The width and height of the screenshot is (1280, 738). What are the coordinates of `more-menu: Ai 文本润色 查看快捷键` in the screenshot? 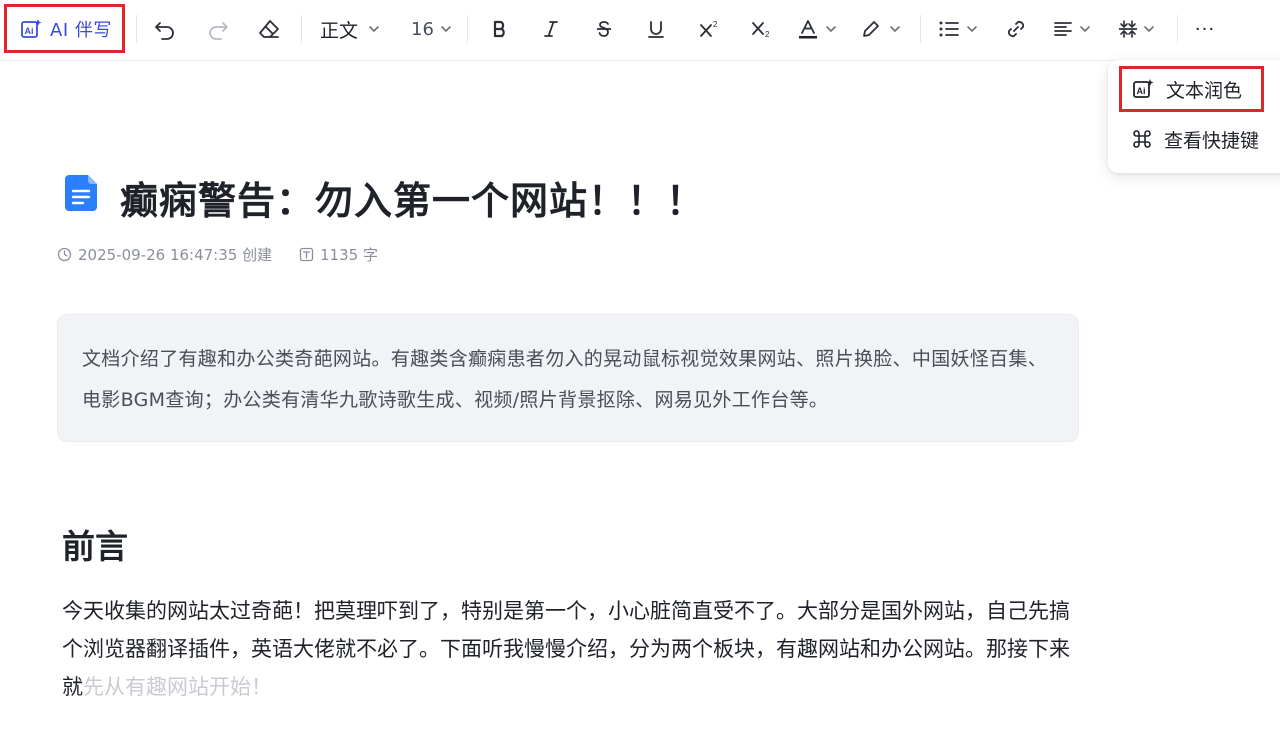 It's located at (1194, 116).